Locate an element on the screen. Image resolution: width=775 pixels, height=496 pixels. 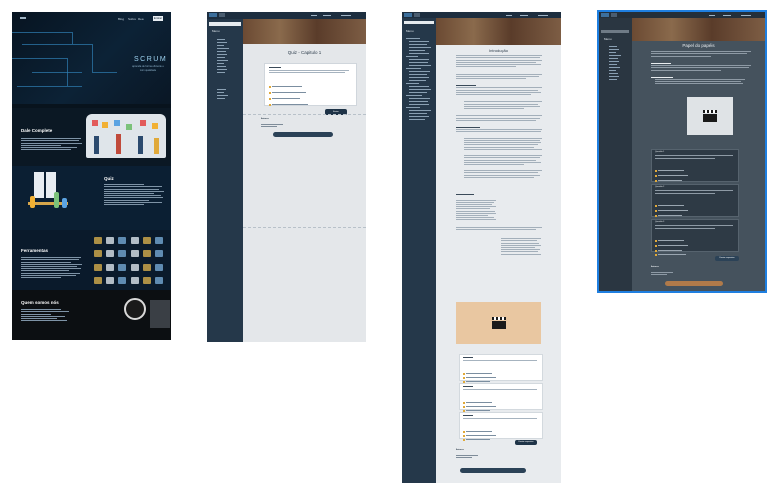
section-title: Dale Complete is located at coordinates (37, 130).